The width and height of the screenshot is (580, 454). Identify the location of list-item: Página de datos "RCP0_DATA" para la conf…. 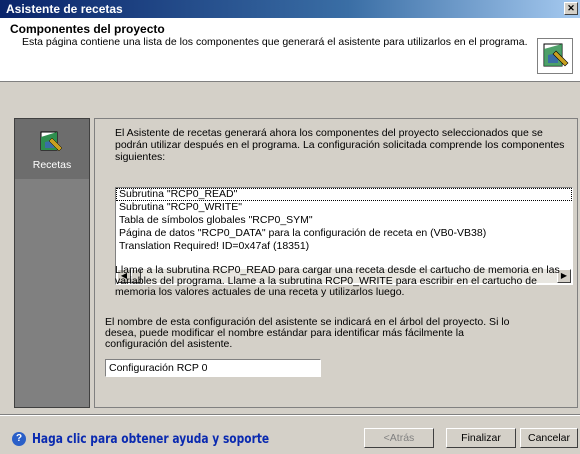
(344, 233).